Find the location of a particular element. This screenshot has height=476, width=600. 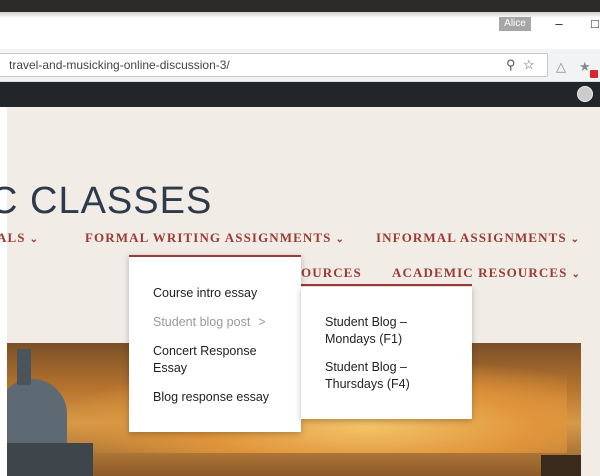

nav-item-partial: ALS ⌄ is located at coordinates (19, 238).